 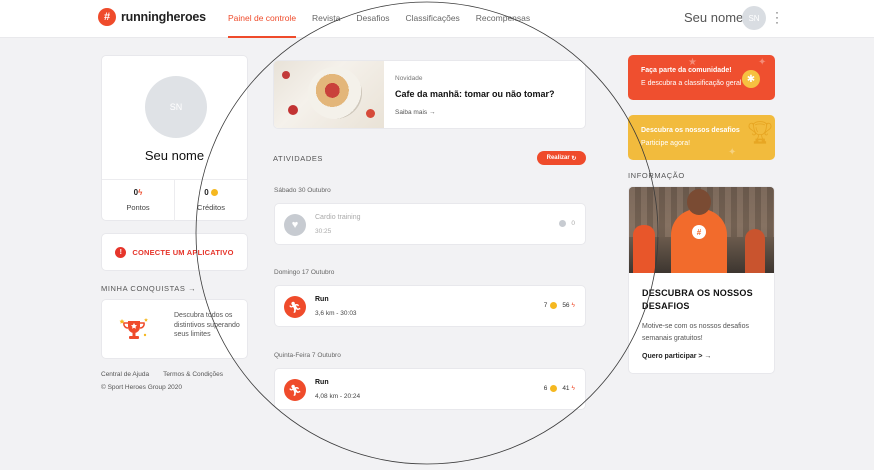 What do you see at coordinates (415, 112) in the screenshot?
I see `news-read-more-link: Saiba mais →` at bounding box center [415, 112].